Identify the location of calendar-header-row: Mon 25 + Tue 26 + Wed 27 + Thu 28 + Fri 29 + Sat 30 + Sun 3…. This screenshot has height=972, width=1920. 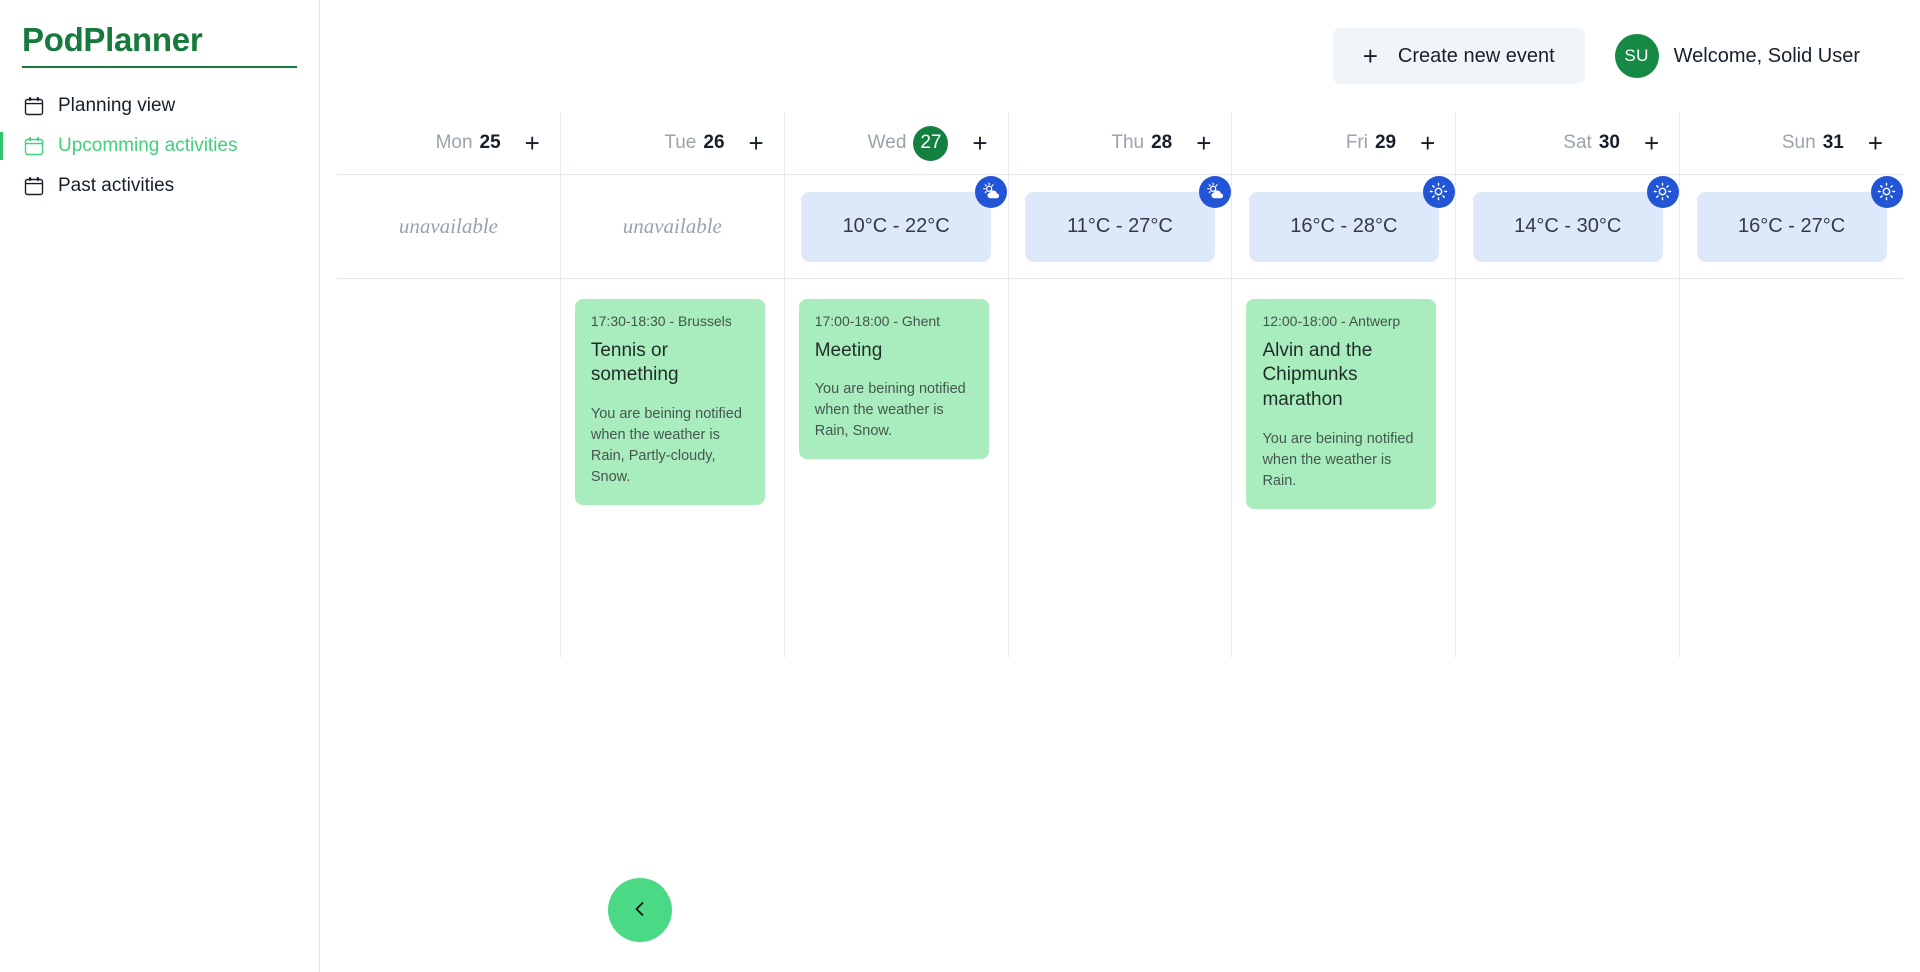
(1120, 143).